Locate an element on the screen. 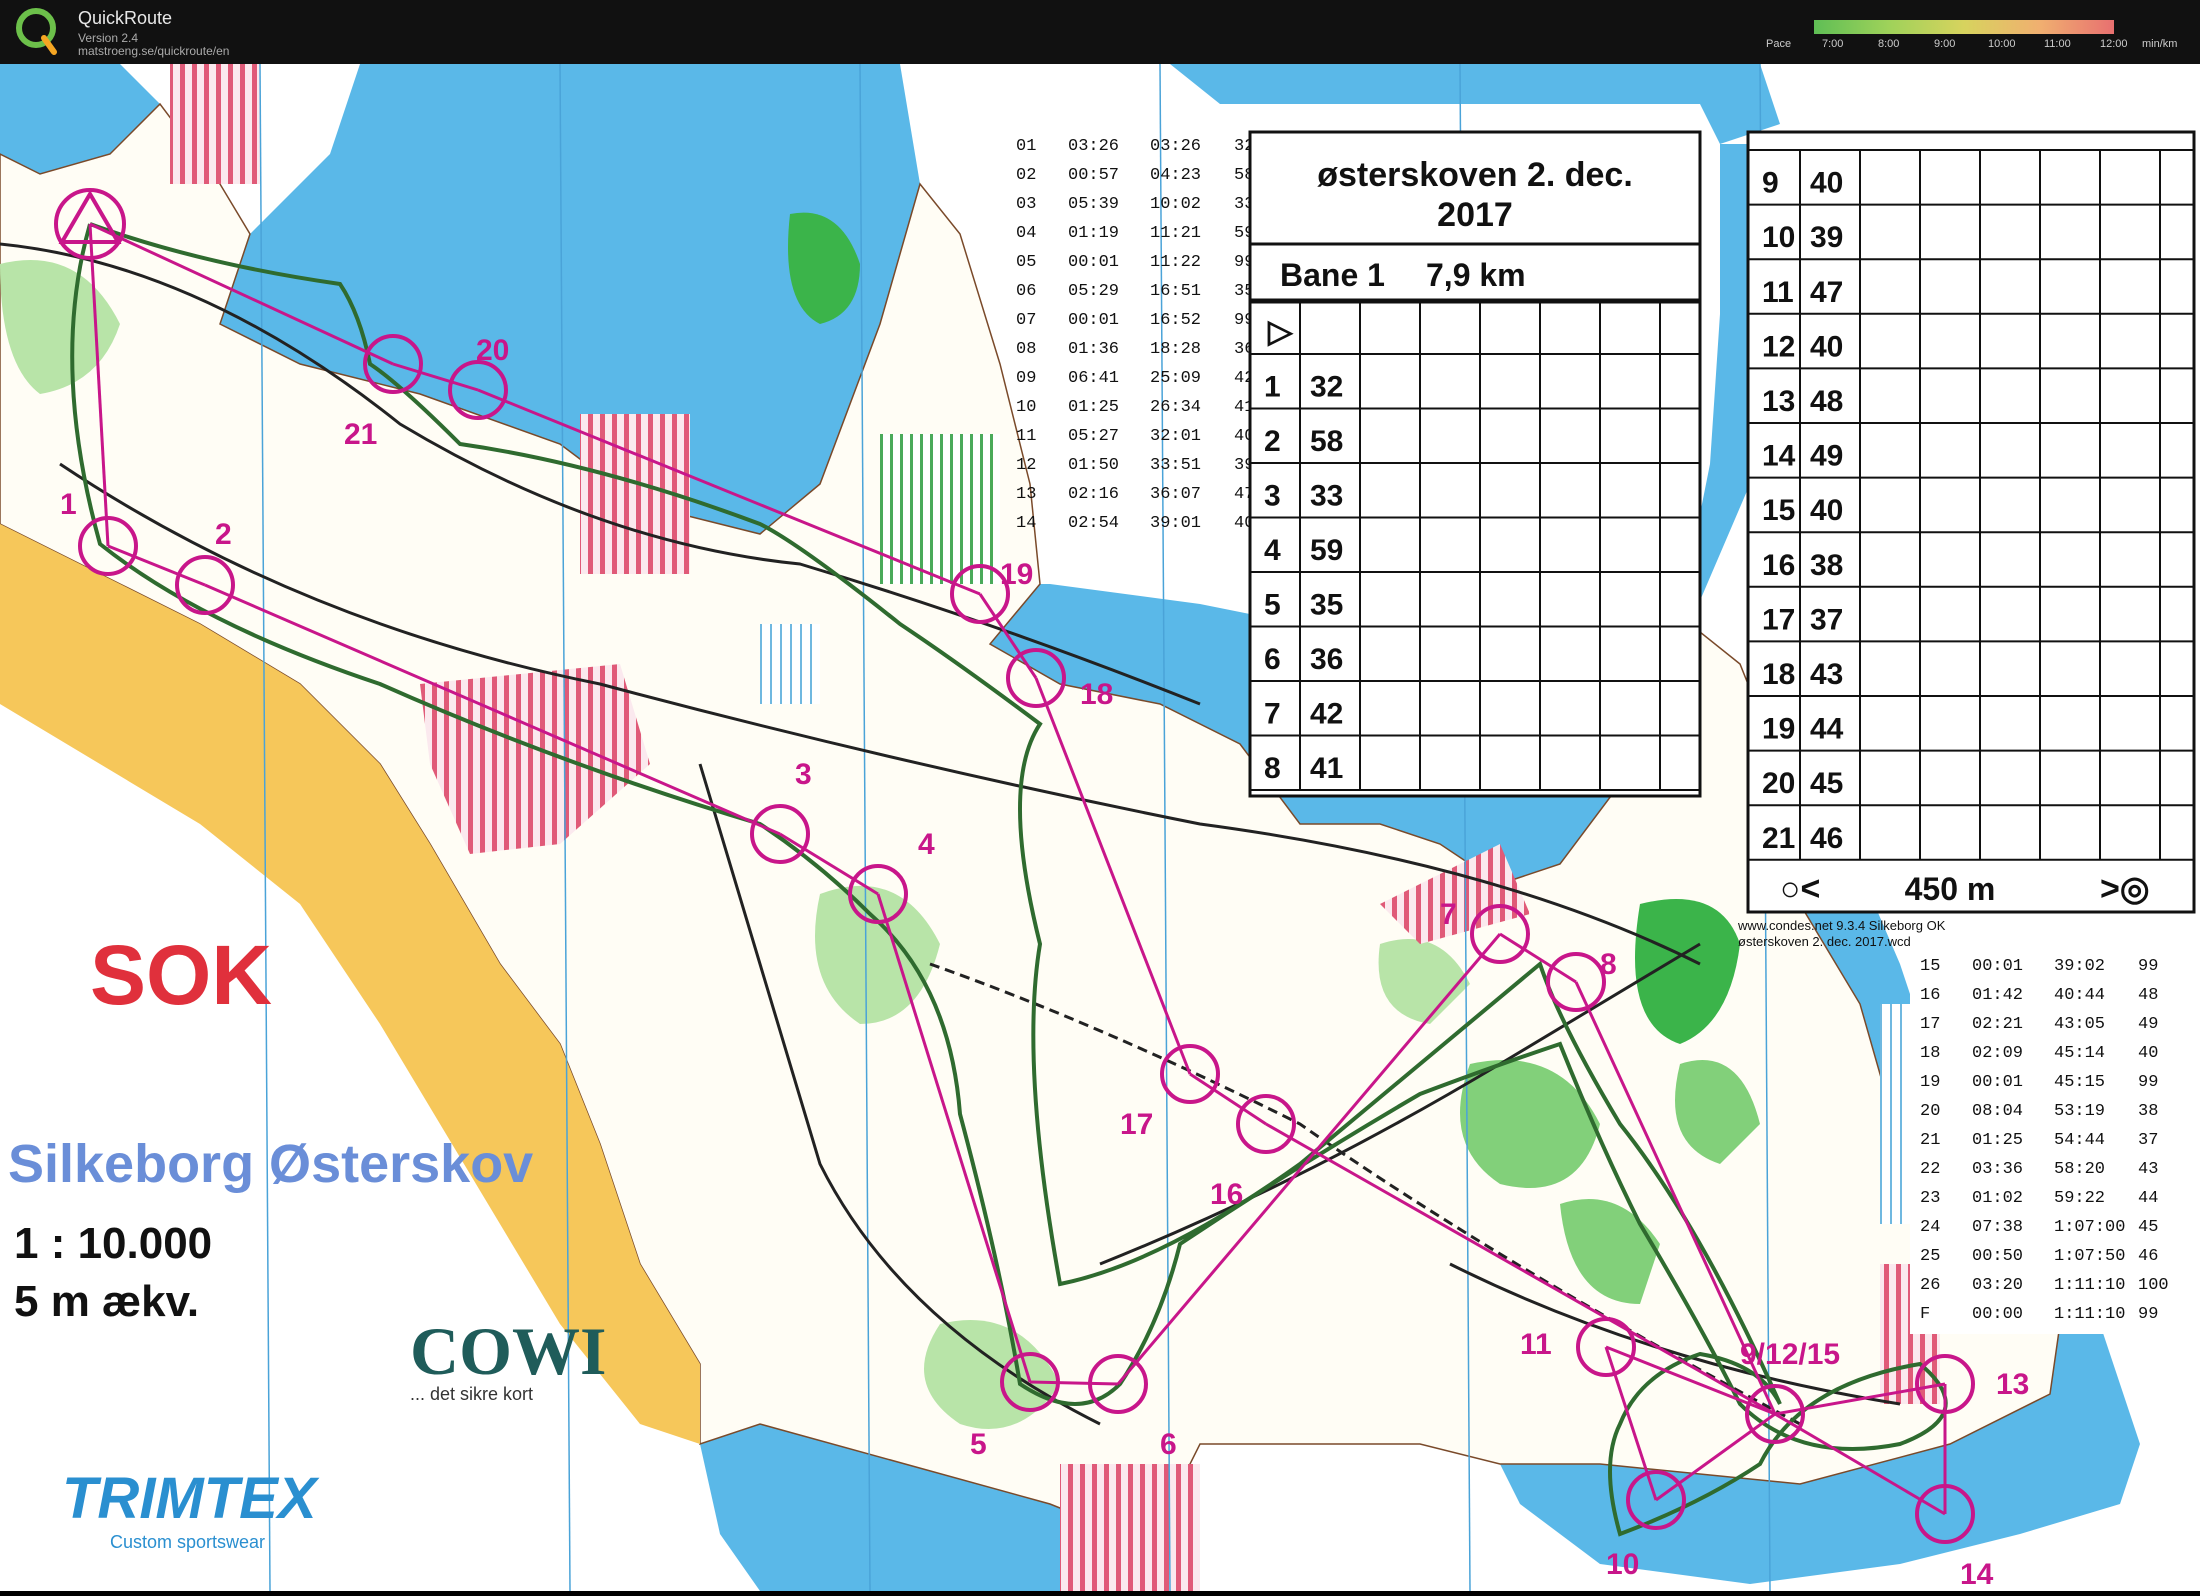  map-contour: 5 m ækv. is located at coordinates (106, 1301).